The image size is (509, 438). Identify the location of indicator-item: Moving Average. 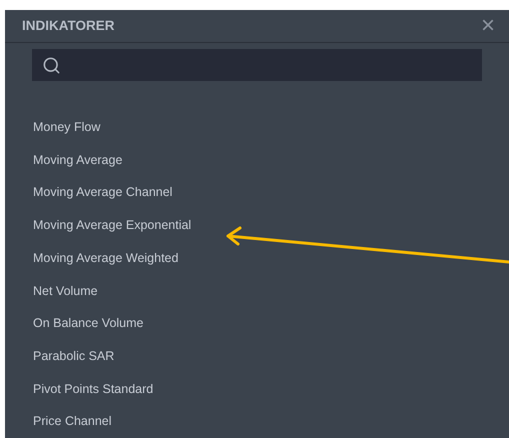
(77, 160).